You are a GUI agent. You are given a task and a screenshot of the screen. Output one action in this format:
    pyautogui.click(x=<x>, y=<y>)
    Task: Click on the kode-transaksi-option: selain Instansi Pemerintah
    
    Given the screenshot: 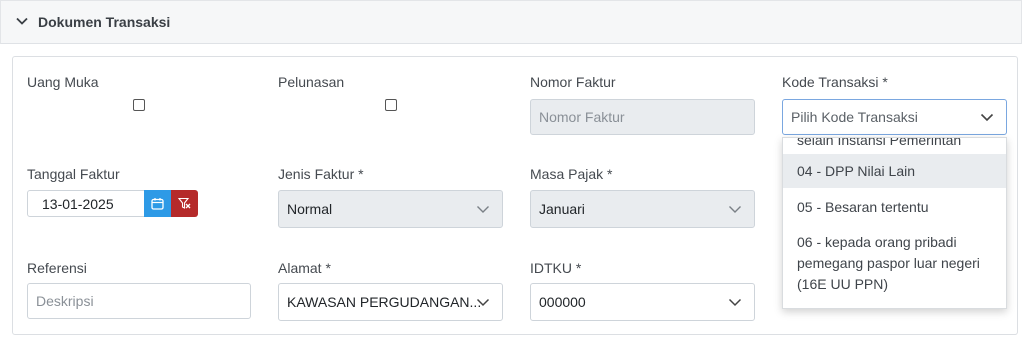 What is the action you would take?
    pyautogui.click(x=894, y=143)
    